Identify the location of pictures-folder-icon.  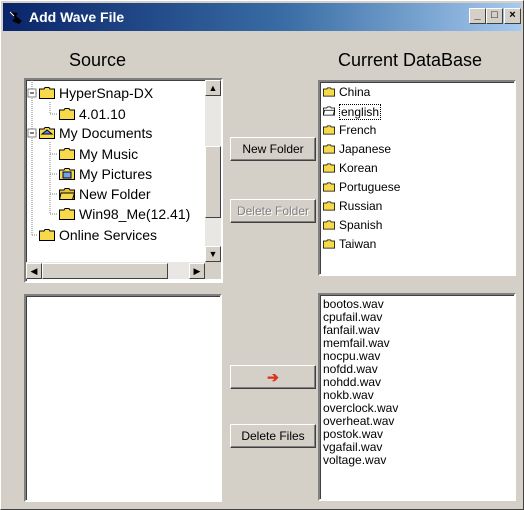
(67, 174).